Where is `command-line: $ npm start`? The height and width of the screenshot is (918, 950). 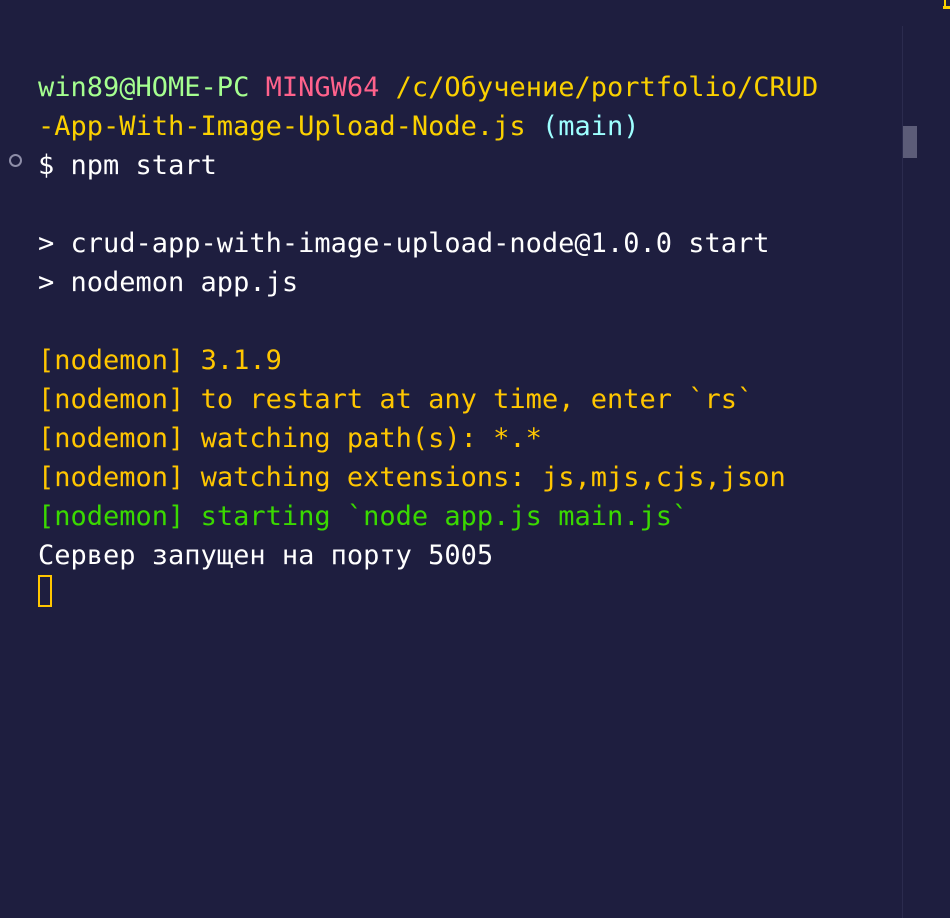 command-line: $ npm start is located at coordinates (127, 165).